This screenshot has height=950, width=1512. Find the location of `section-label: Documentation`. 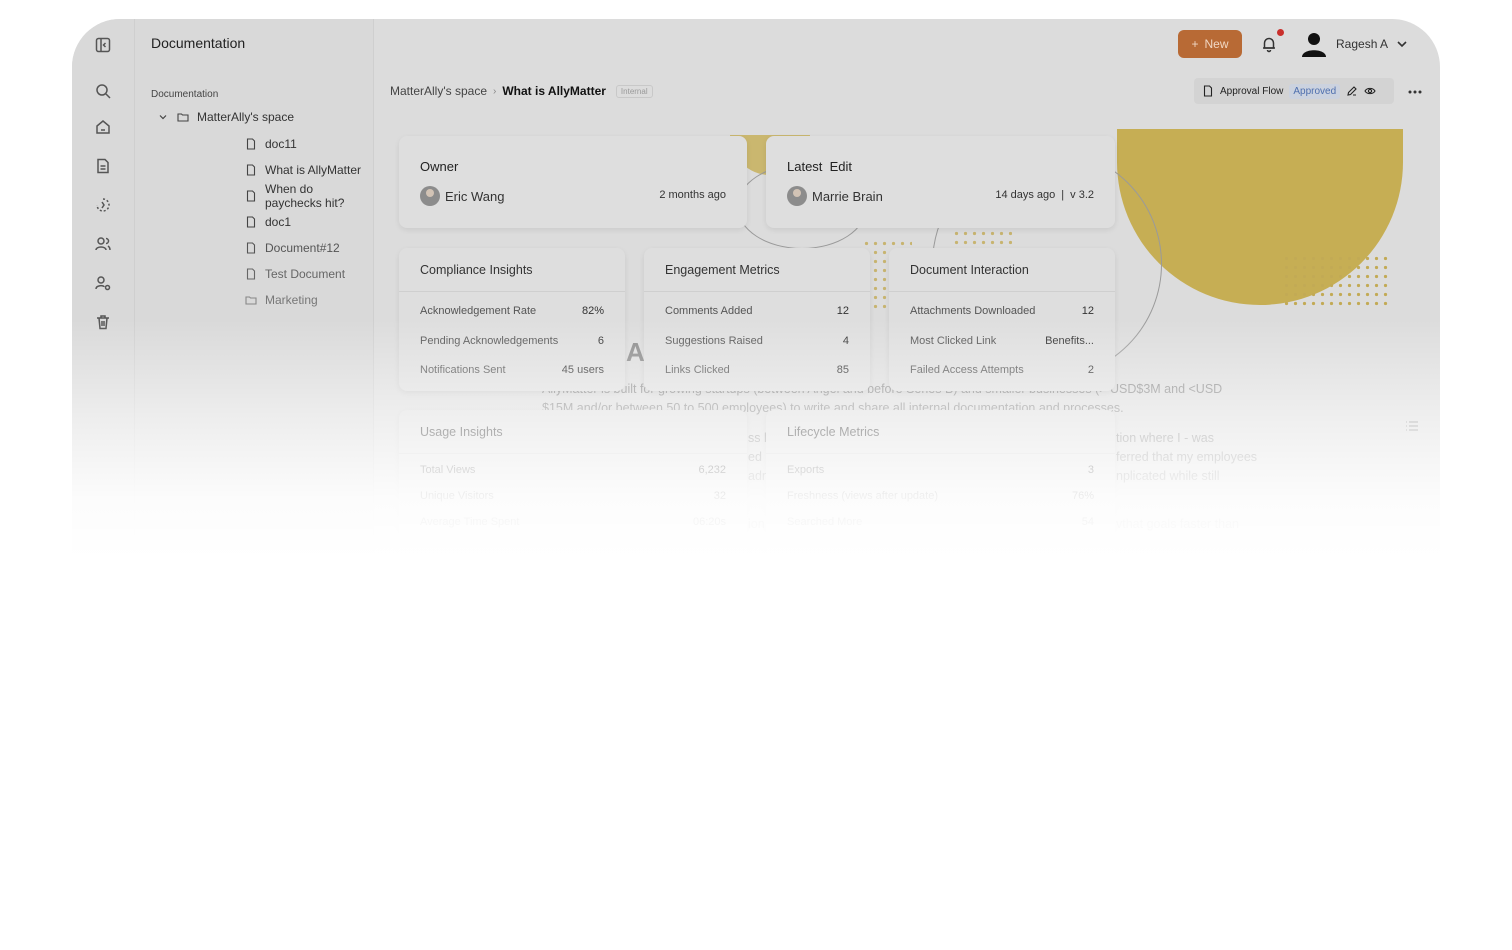

section-label: Documentation is located at coordinates (185, 94).